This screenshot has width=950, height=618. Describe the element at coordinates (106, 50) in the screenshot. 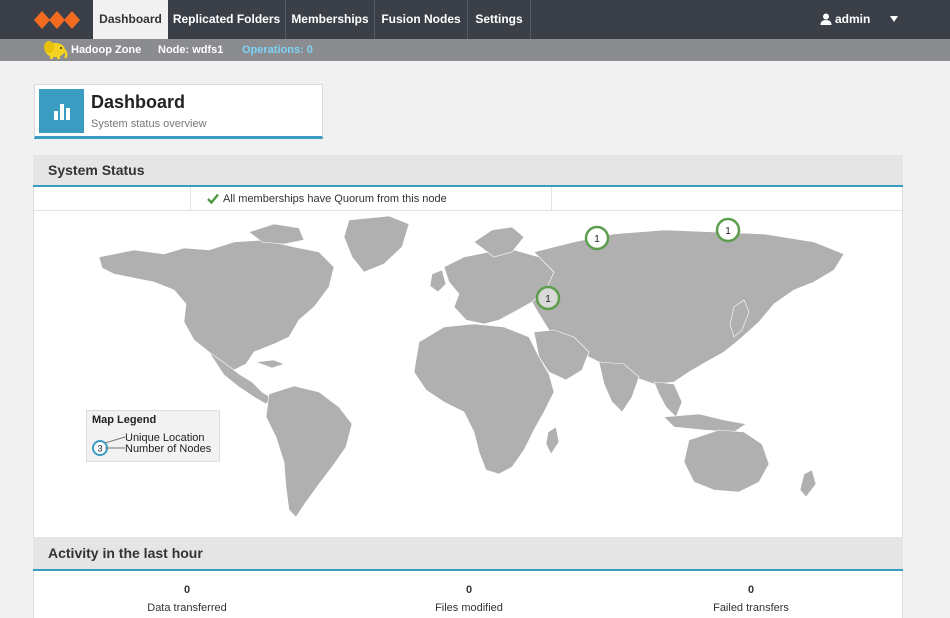

I see `zone-name: Hadoop Zone` at that location.